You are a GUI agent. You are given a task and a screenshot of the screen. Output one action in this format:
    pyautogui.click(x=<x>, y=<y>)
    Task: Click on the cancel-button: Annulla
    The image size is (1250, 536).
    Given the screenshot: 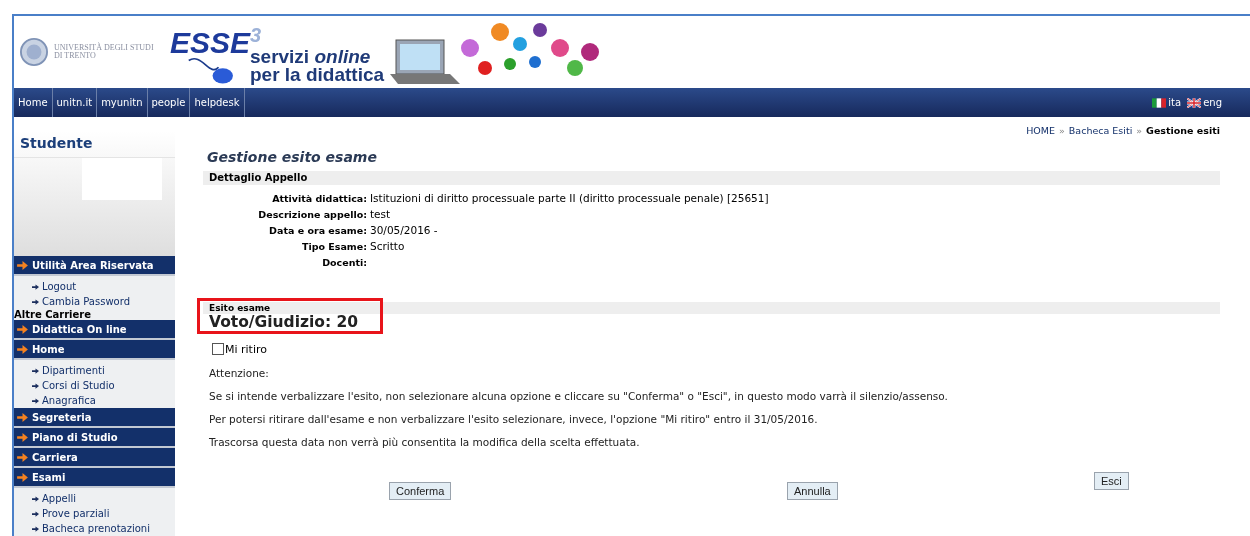 What is the action you would take?
    pyautogui.click(x=812, y=491)
    